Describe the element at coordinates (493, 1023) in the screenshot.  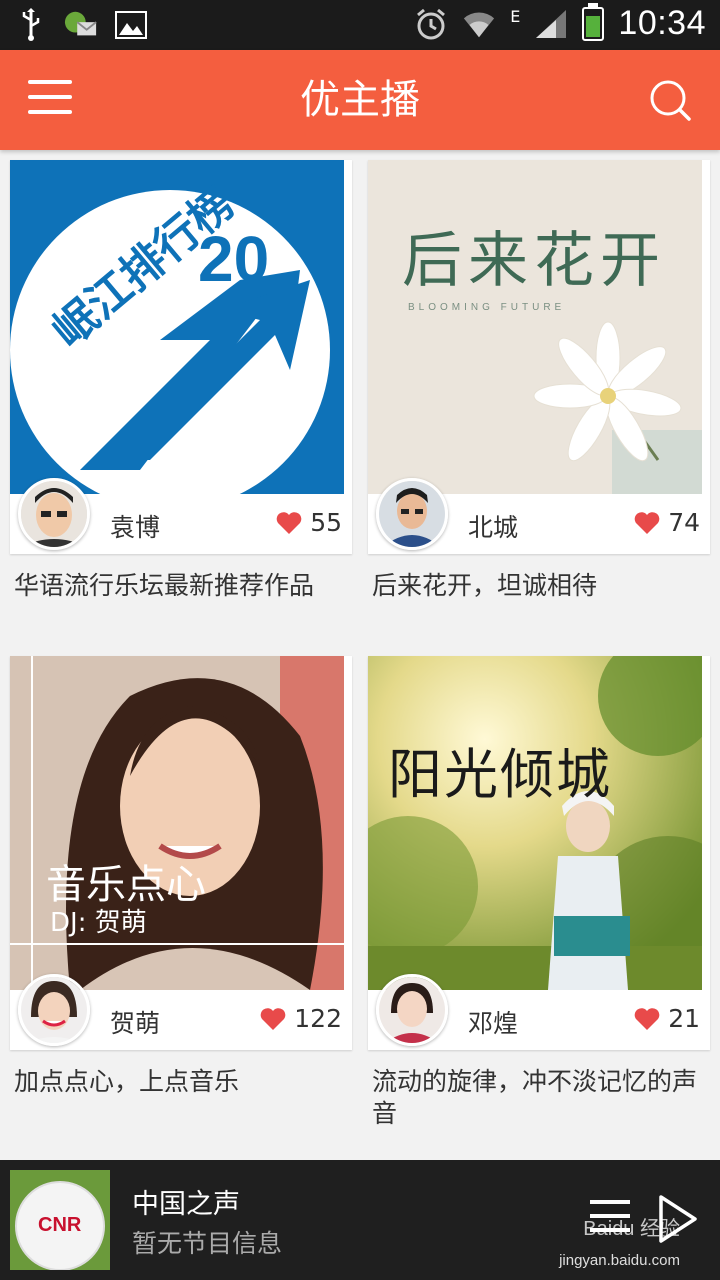
I see `host-name: 邓煌` at that location.